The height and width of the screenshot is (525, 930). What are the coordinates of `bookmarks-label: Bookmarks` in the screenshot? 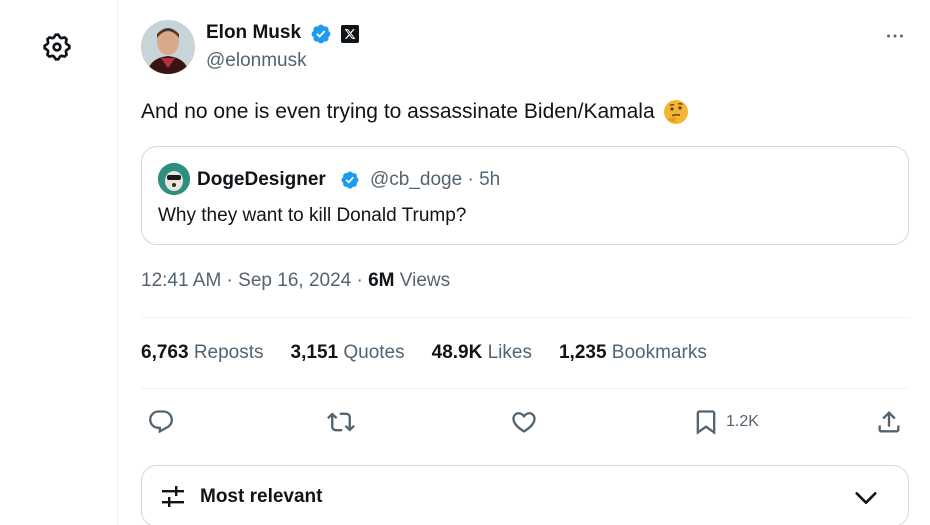 It's located at (656, 352).